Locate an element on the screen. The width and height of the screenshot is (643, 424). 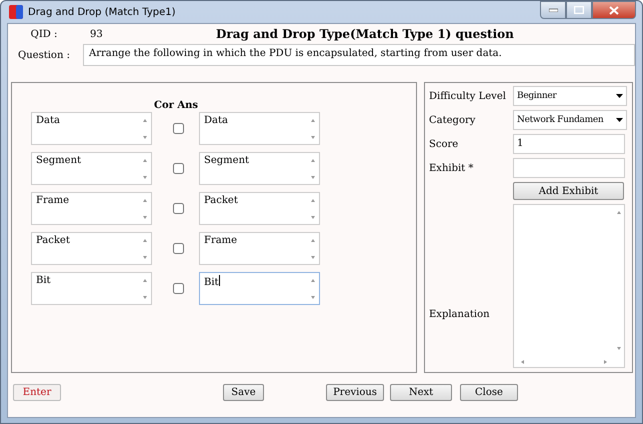
field-label: Category is located at coordinates (452, 120).